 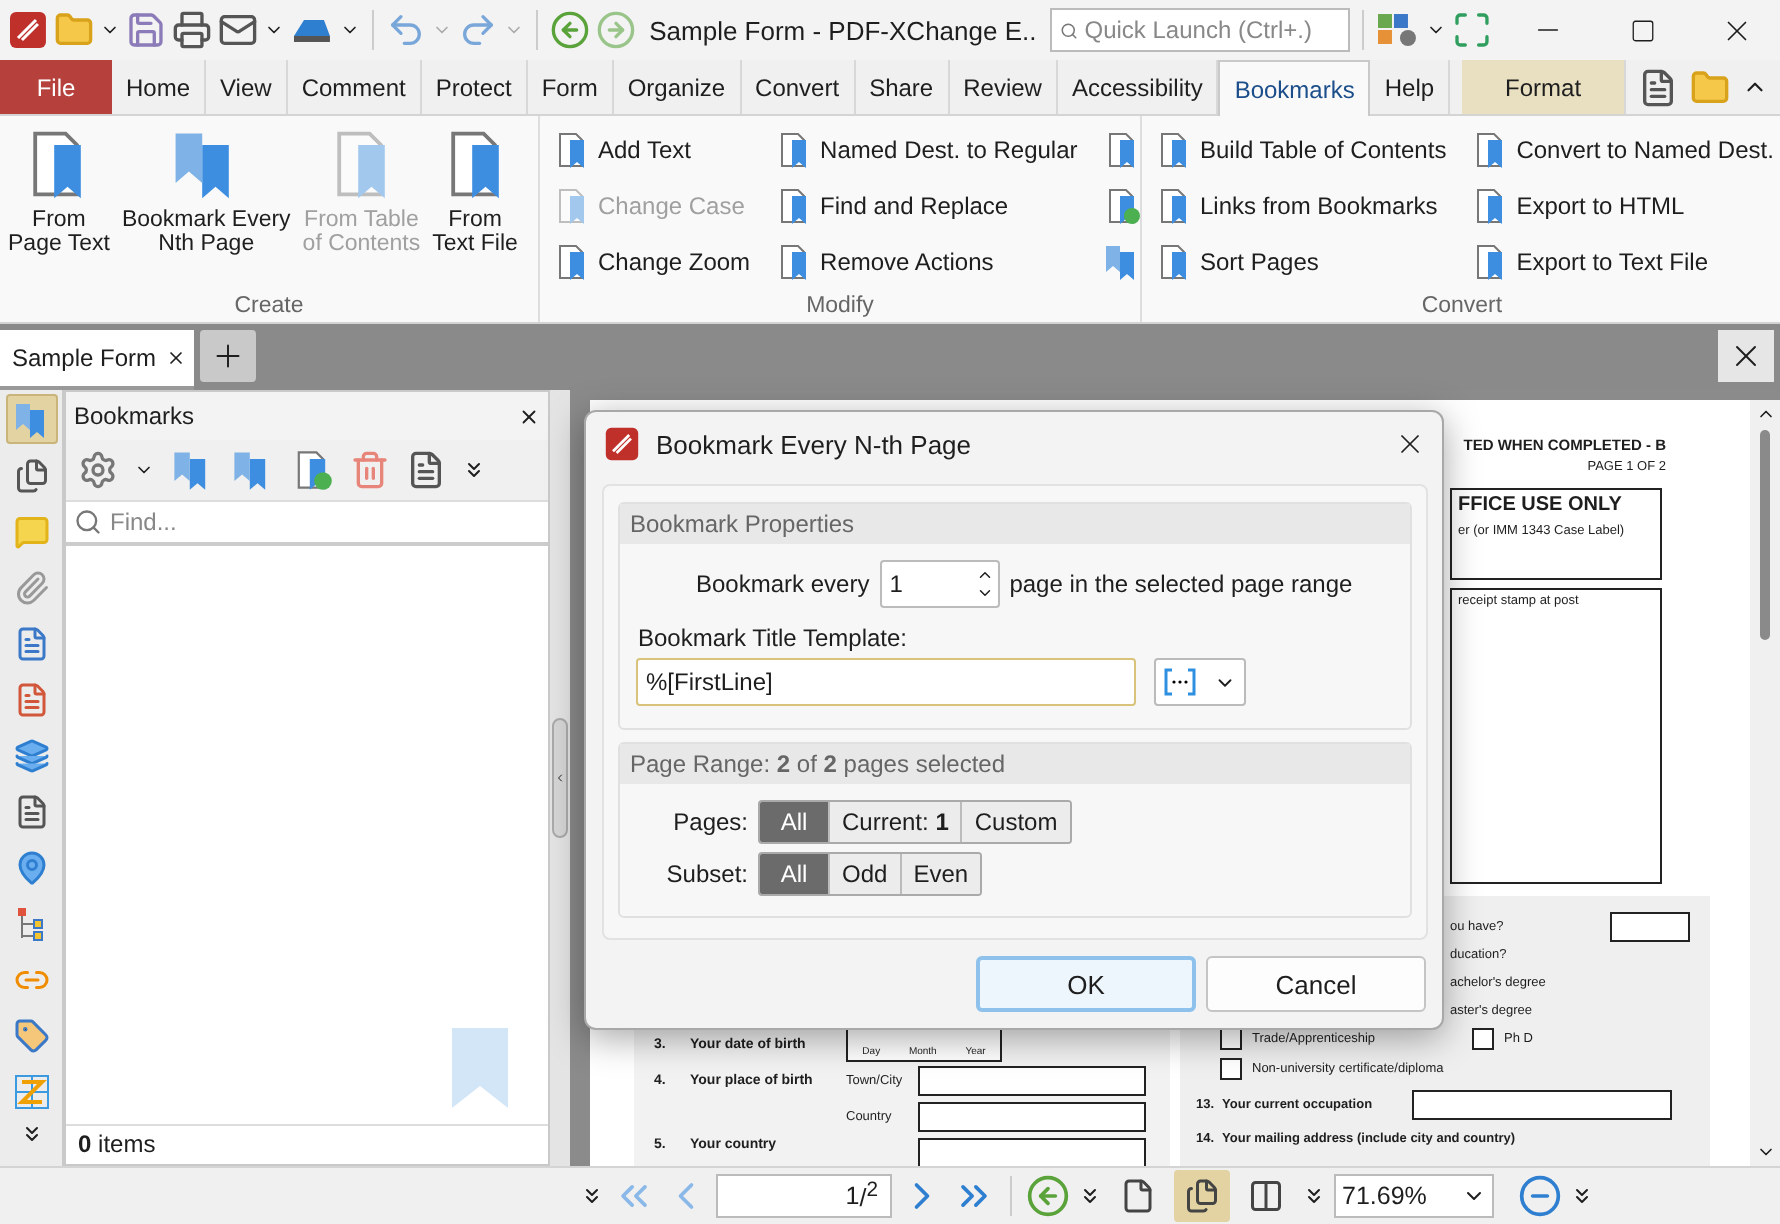 What do you see at coordinates (1015, 764) in the screenshot?
I see `section-heading: Page Range: 2 of 2 pages selected` at bounding box center [1015, 764].